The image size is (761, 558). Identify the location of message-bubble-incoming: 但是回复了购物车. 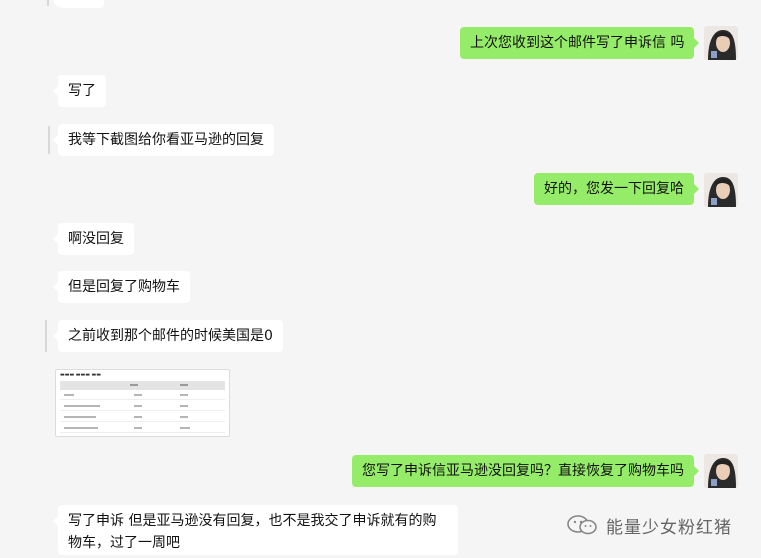
(121, 287).